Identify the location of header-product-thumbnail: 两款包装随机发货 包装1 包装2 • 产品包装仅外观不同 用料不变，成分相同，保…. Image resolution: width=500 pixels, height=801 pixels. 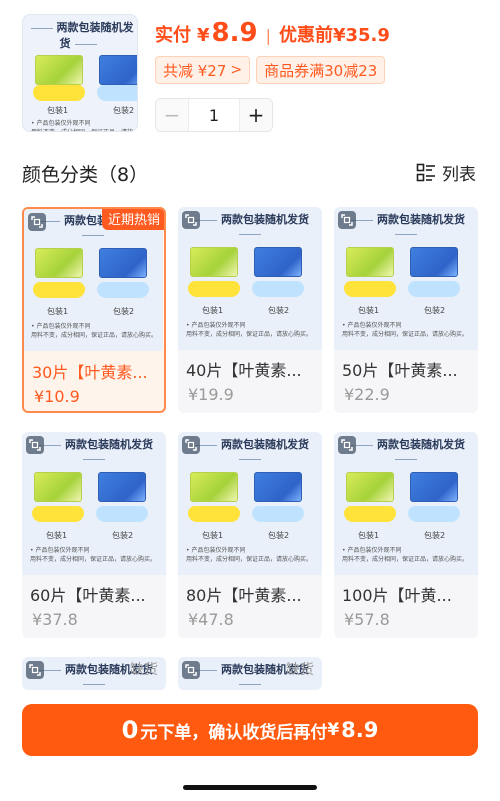
(80, 73).